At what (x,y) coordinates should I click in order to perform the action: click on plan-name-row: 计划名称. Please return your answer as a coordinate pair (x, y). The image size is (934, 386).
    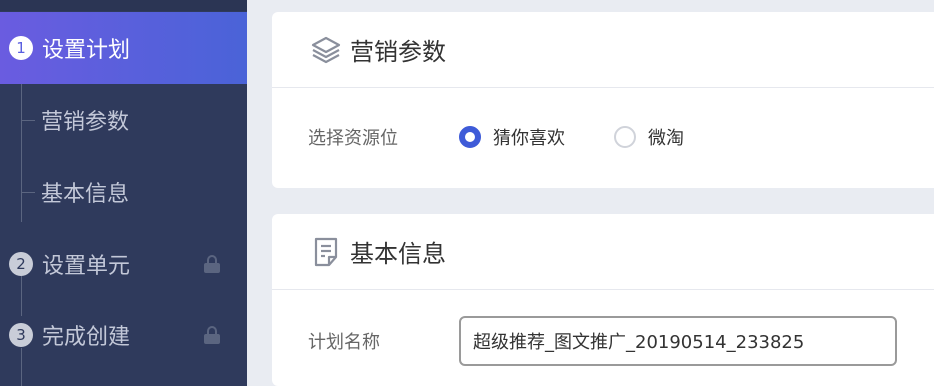
    Looking at the image, I should click on (603, 341).